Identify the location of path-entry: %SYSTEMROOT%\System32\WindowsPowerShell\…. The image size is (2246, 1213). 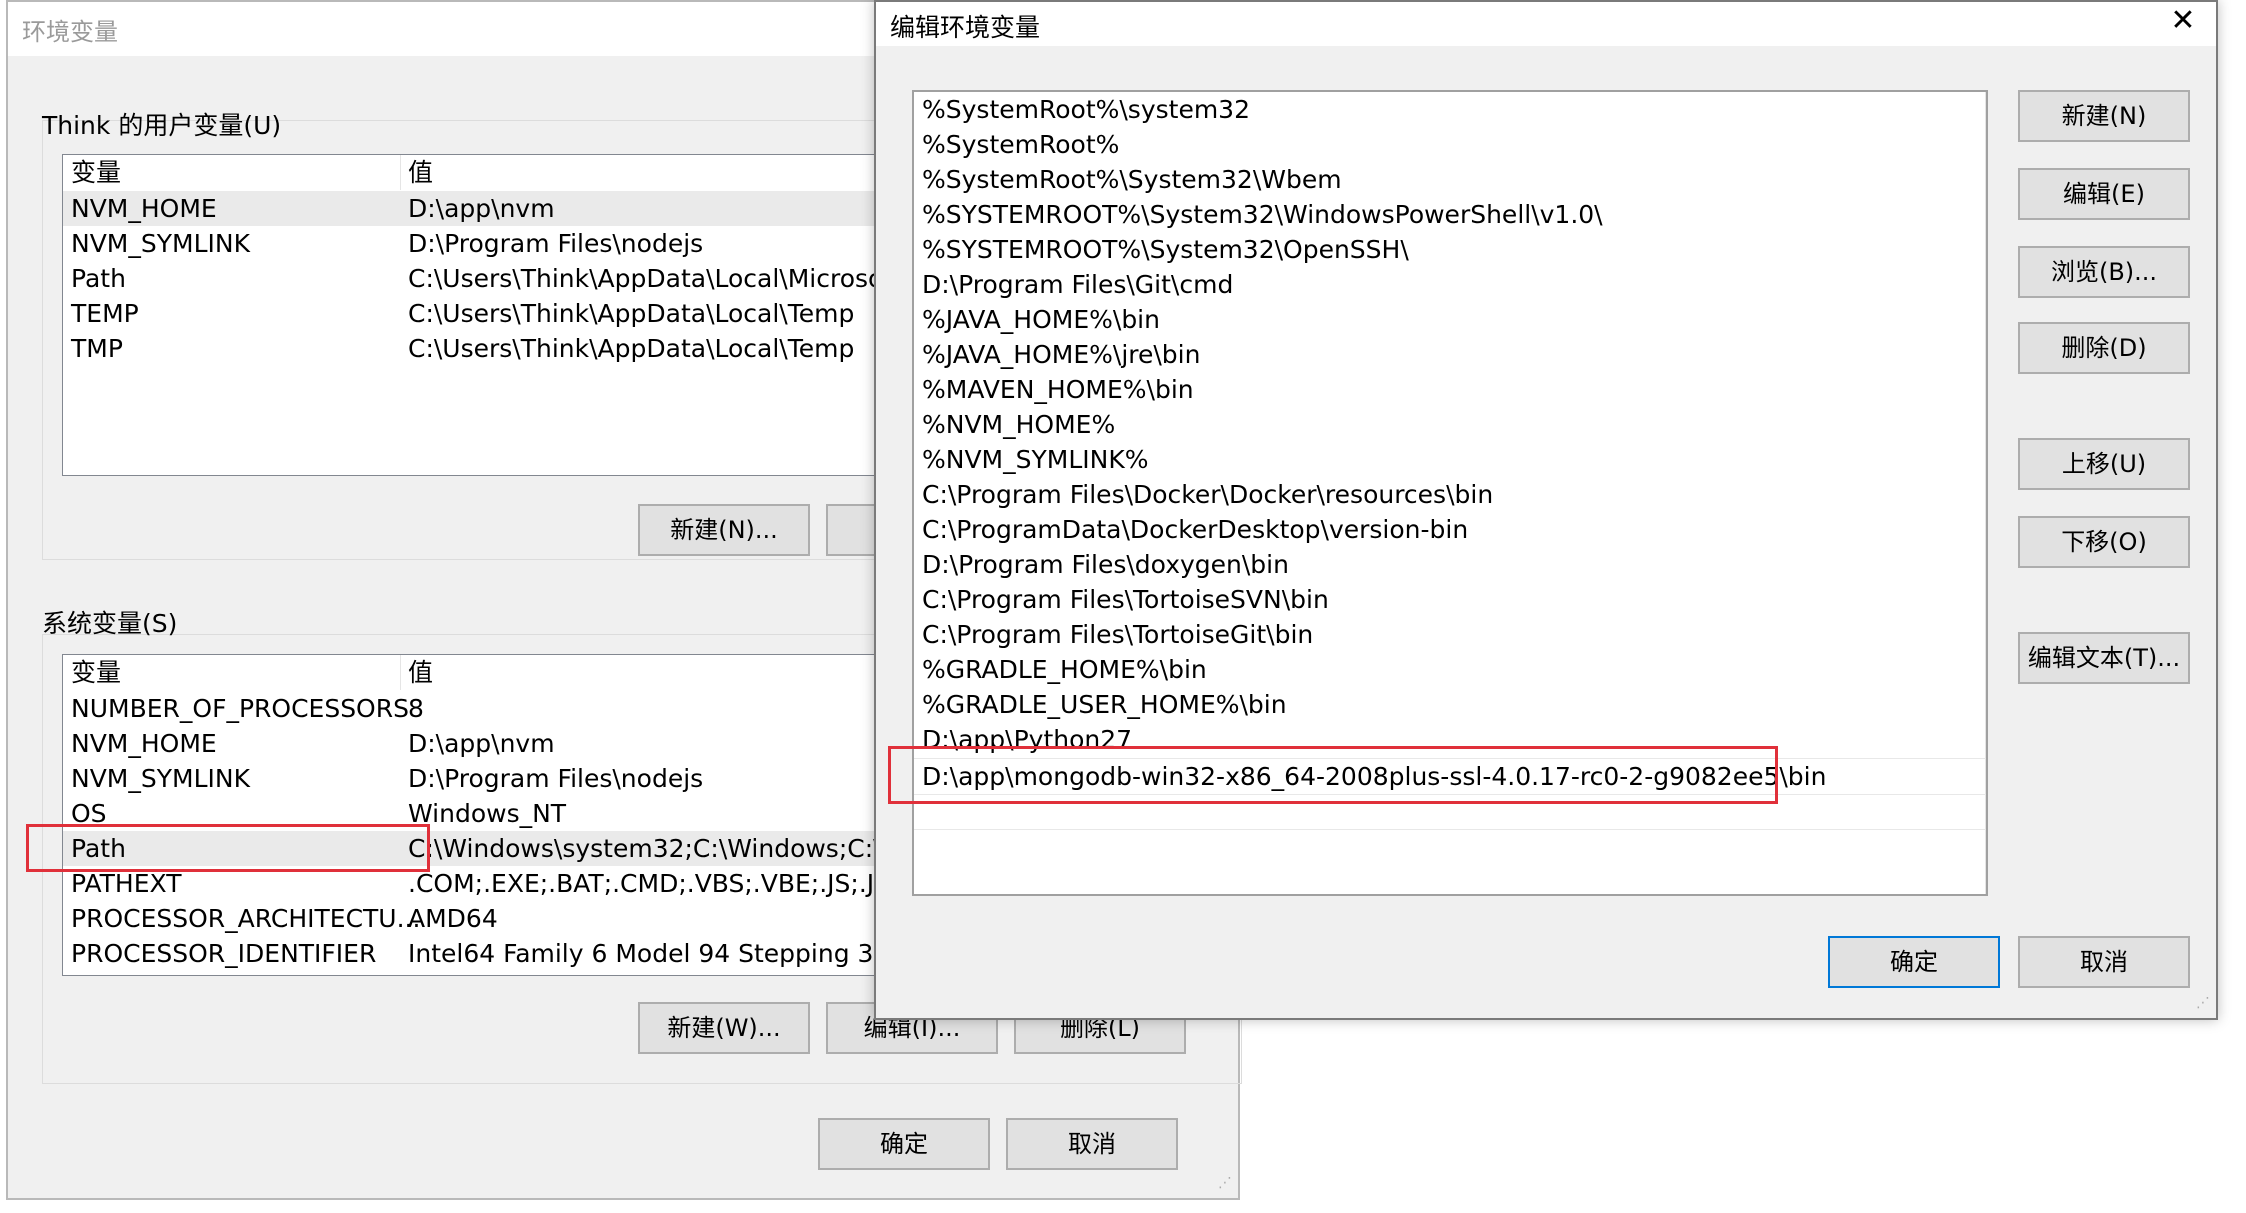
(1450, 214).